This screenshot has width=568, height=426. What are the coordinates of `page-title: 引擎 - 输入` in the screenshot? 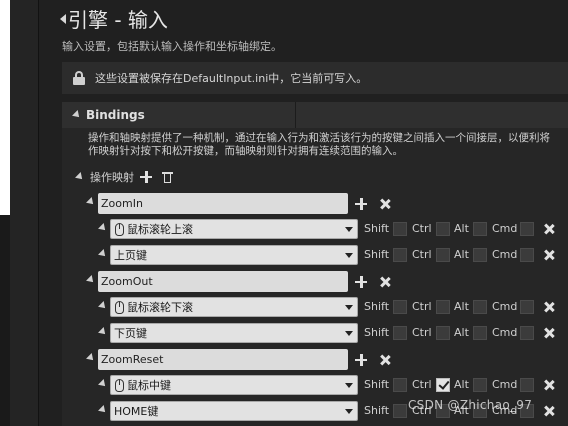 It's located at (118, 19).